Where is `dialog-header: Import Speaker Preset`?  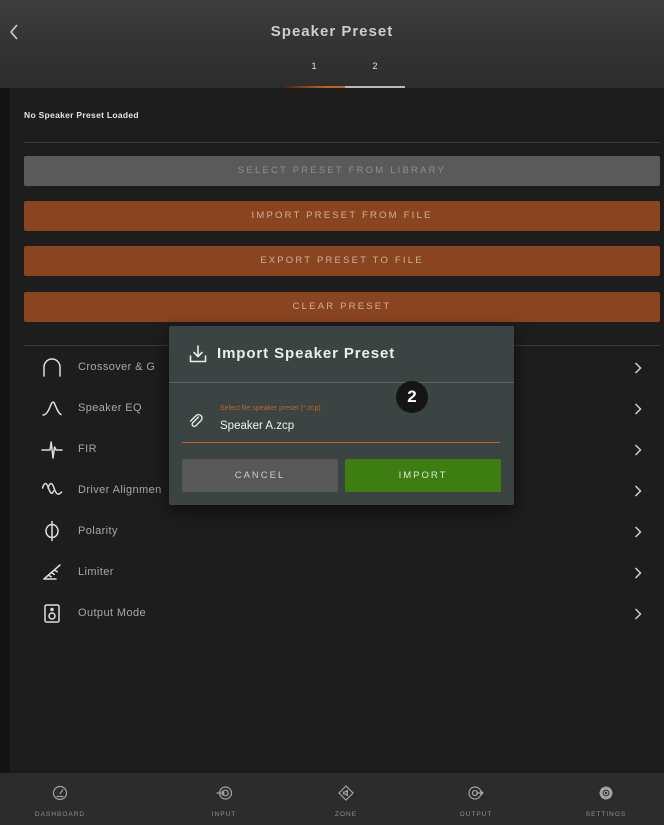
dialog-header: Import Speaker Preset is located at coordinates (341, 354).